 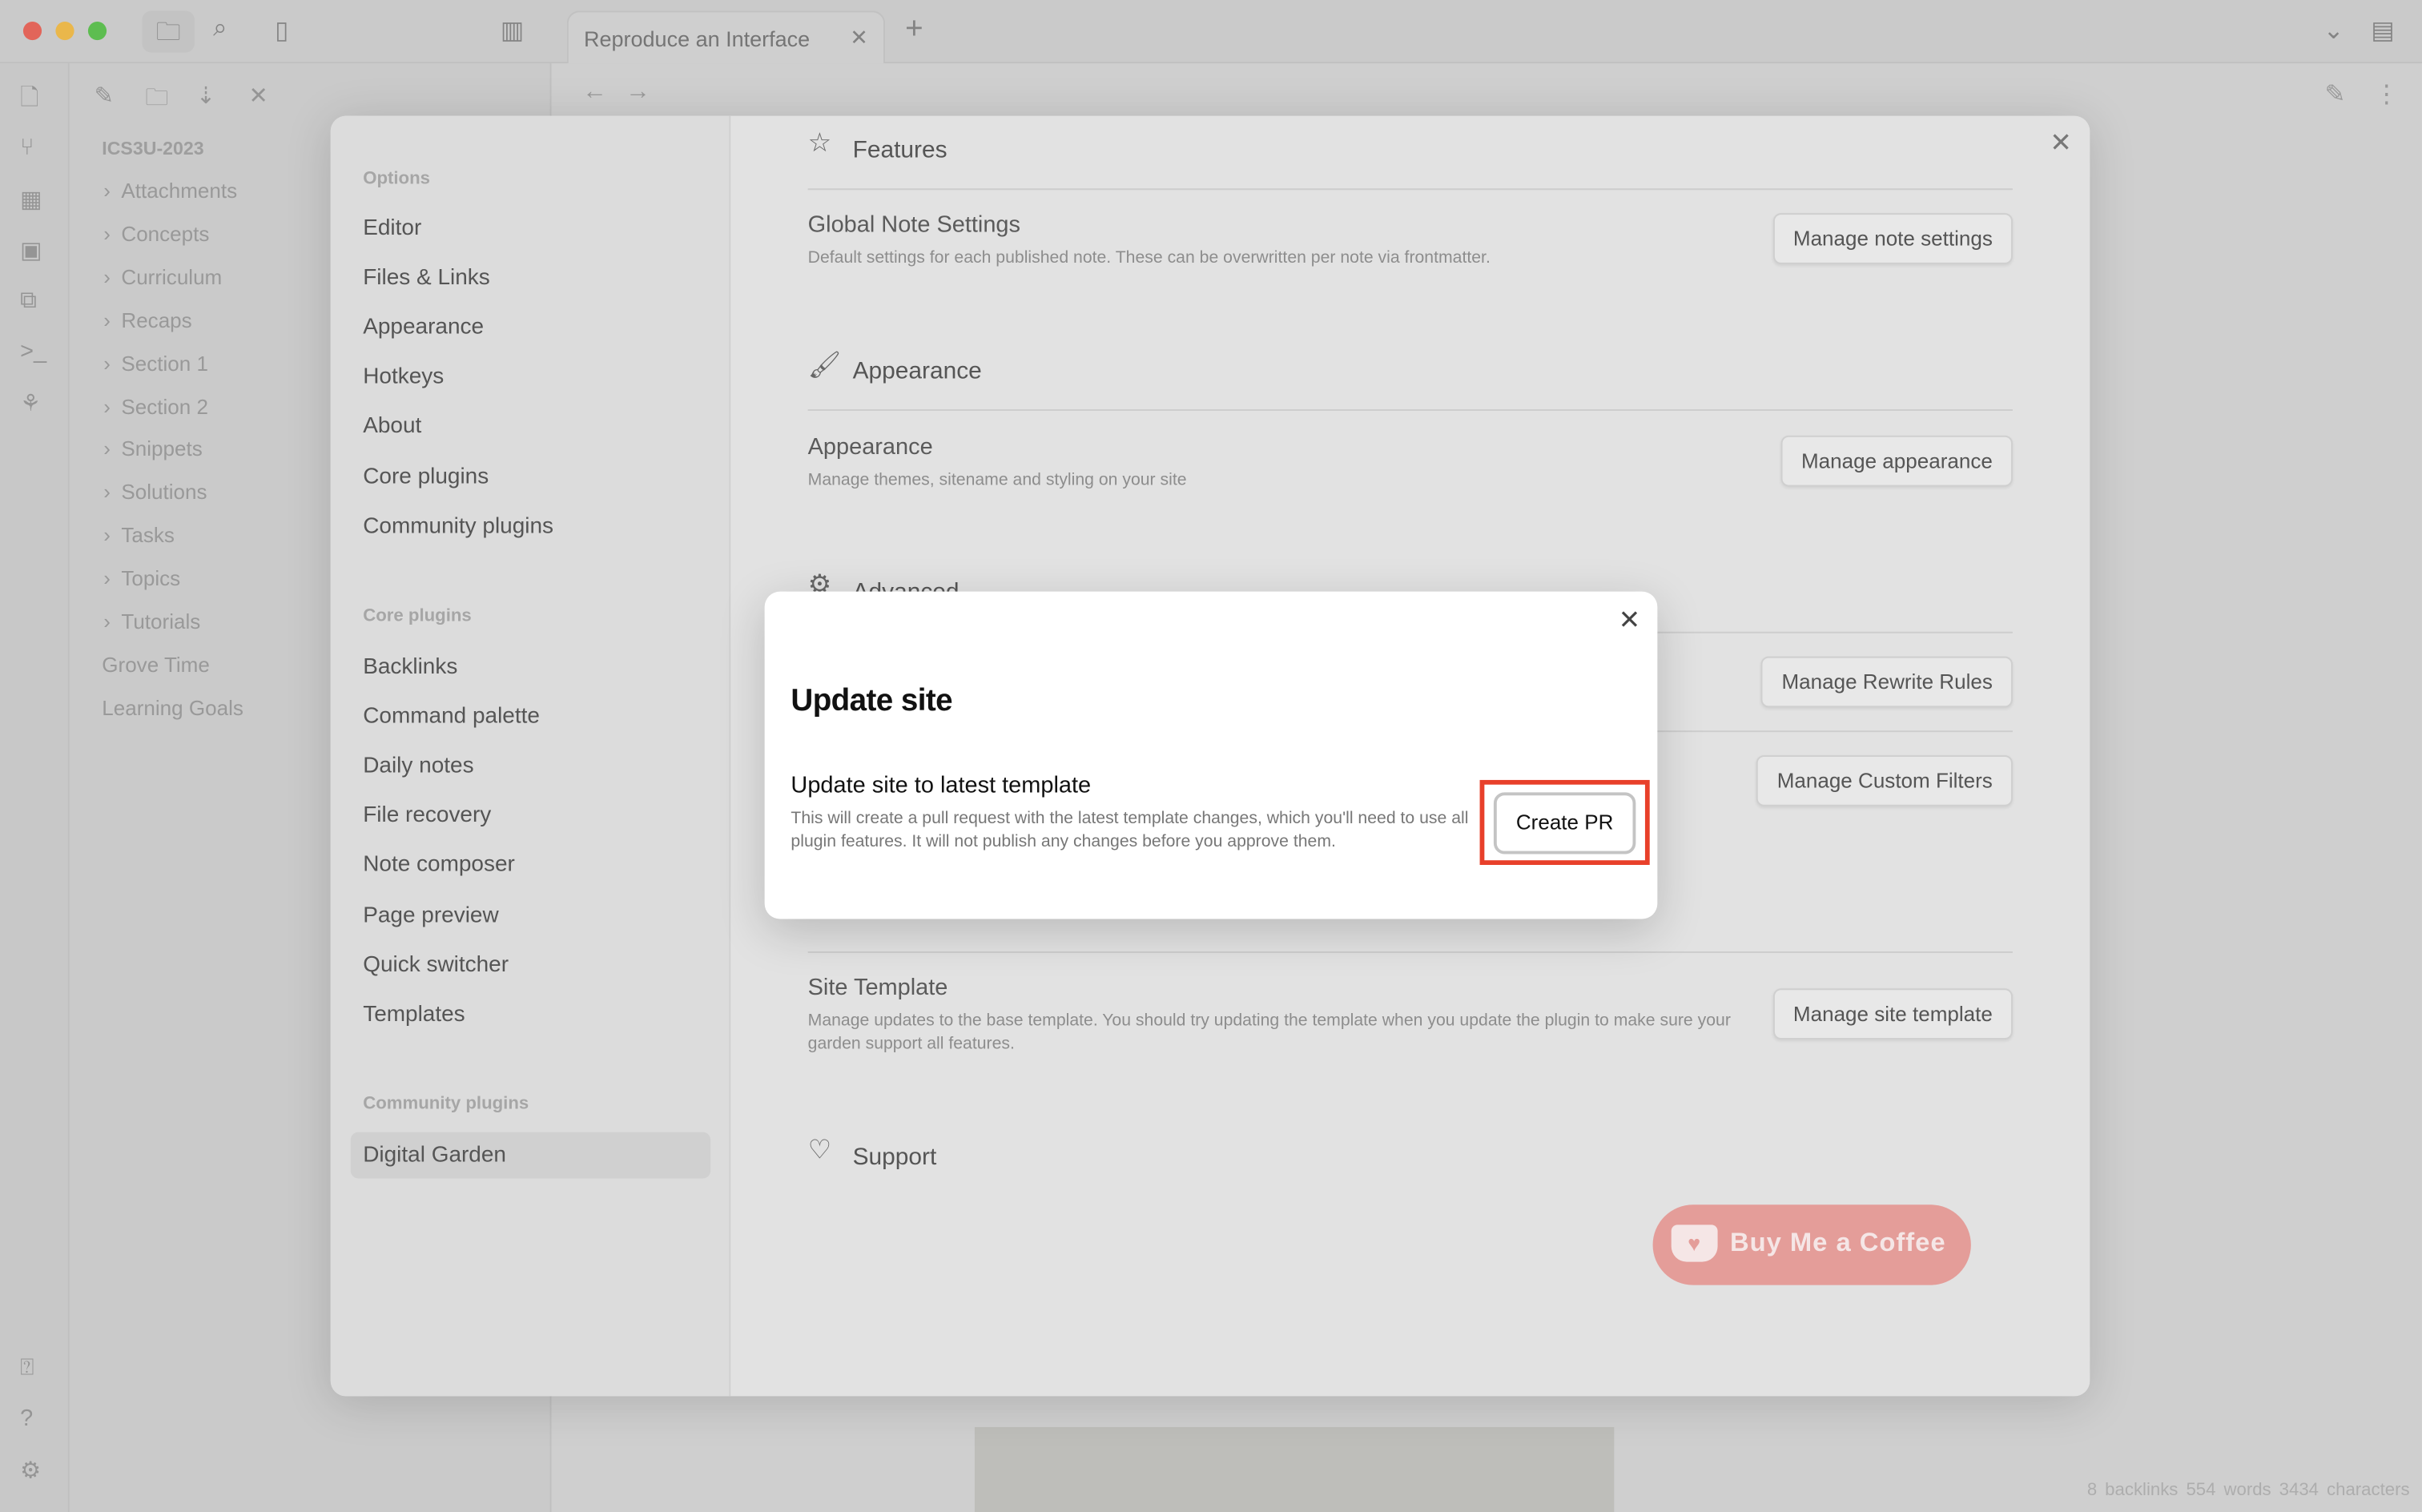 What do you see at coordinates (1892, 1014) in the screenshot?
I see `manage-site-template-button: Manage site template` at bounding box center [1892, 1014].